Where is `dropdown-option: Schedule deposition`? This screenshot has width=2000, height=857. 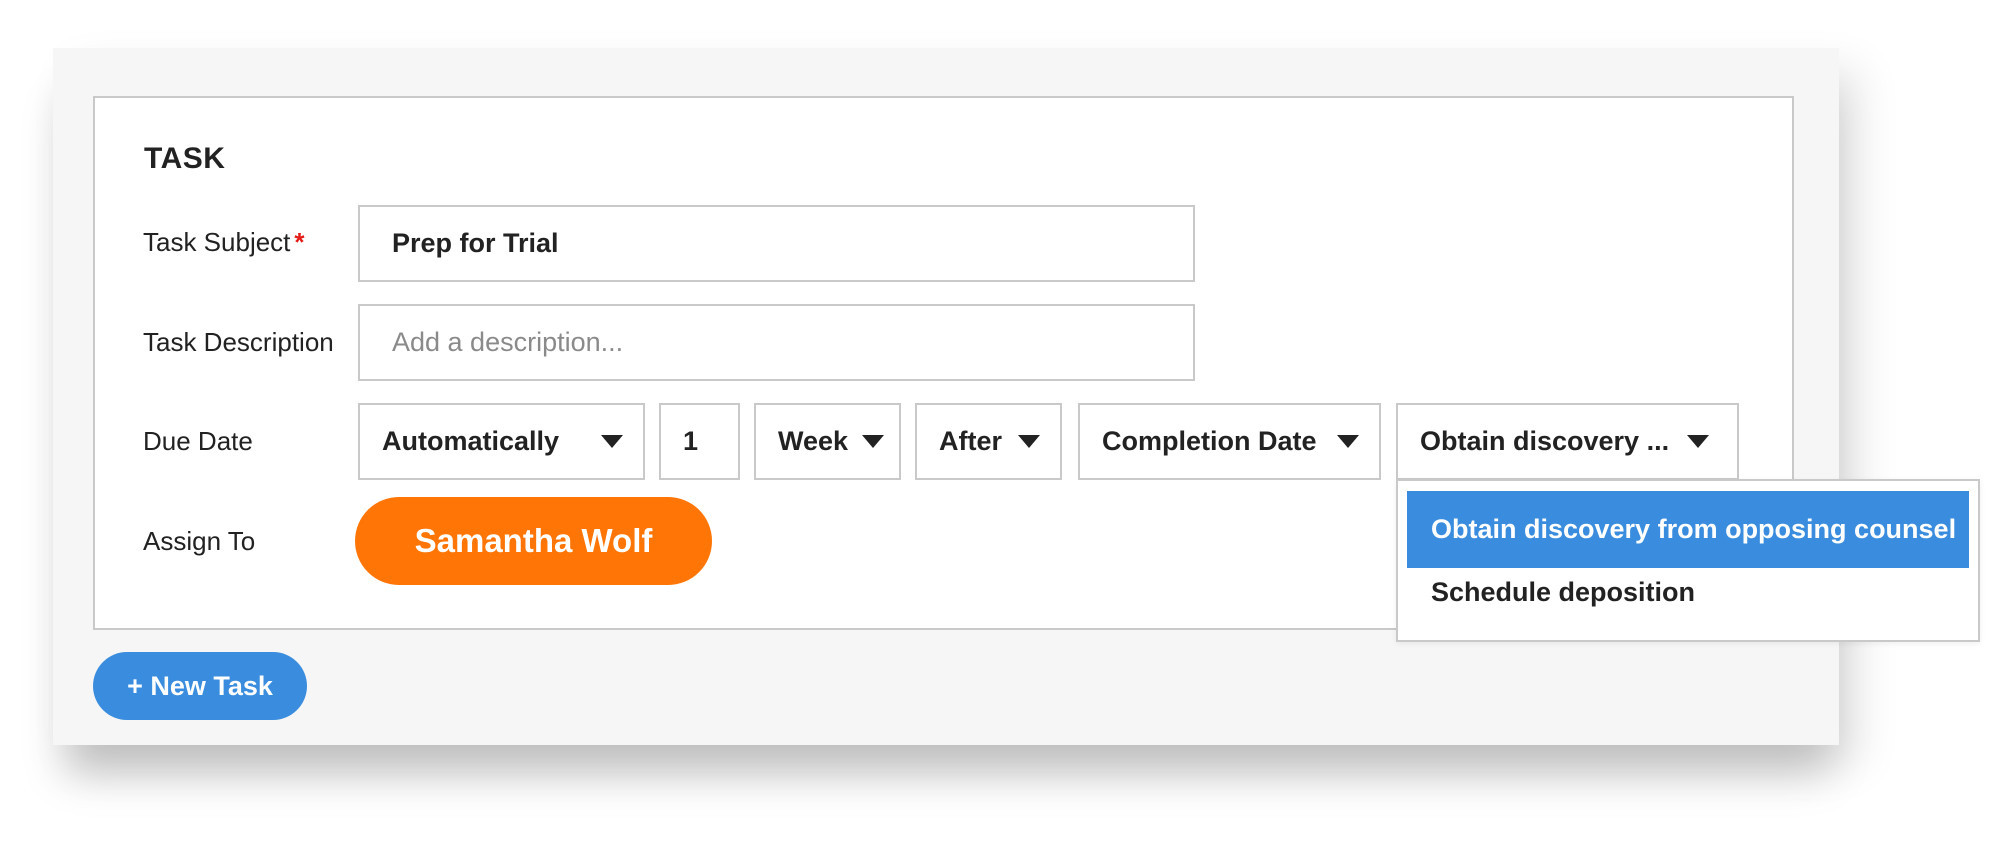 dropdown-option: Schedule deposition is located at coordinates (1688, 592).